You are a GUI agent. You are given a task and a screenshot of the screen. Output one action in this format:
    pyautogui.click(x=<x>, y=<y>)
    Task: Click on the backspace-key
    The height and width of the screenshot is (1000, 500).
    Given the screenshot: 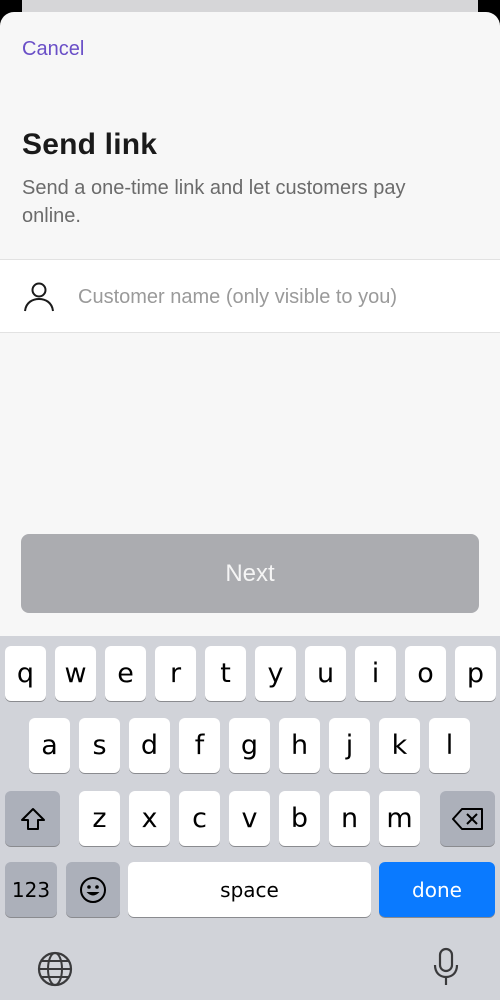 What is the action you would take?
    pyautogui.click(x=467, y=818)
    